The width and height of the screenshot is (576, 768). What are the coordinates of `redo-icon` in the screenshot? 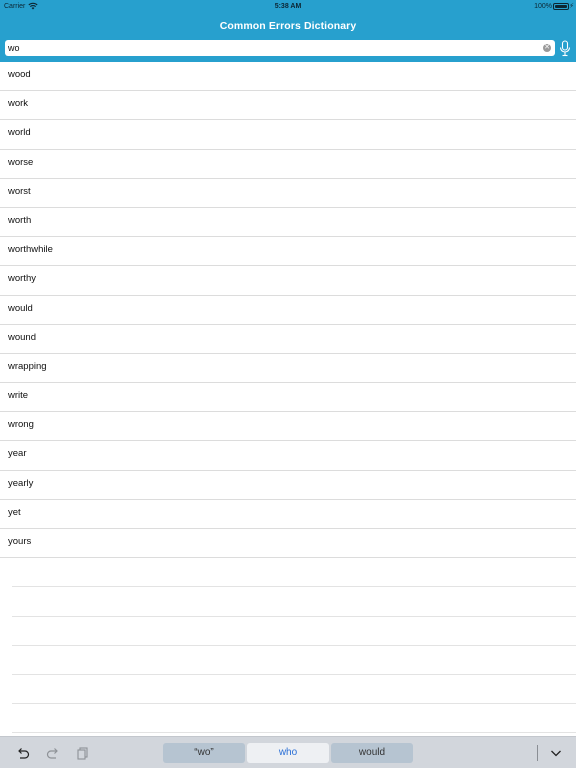 It's located at (53, 753).